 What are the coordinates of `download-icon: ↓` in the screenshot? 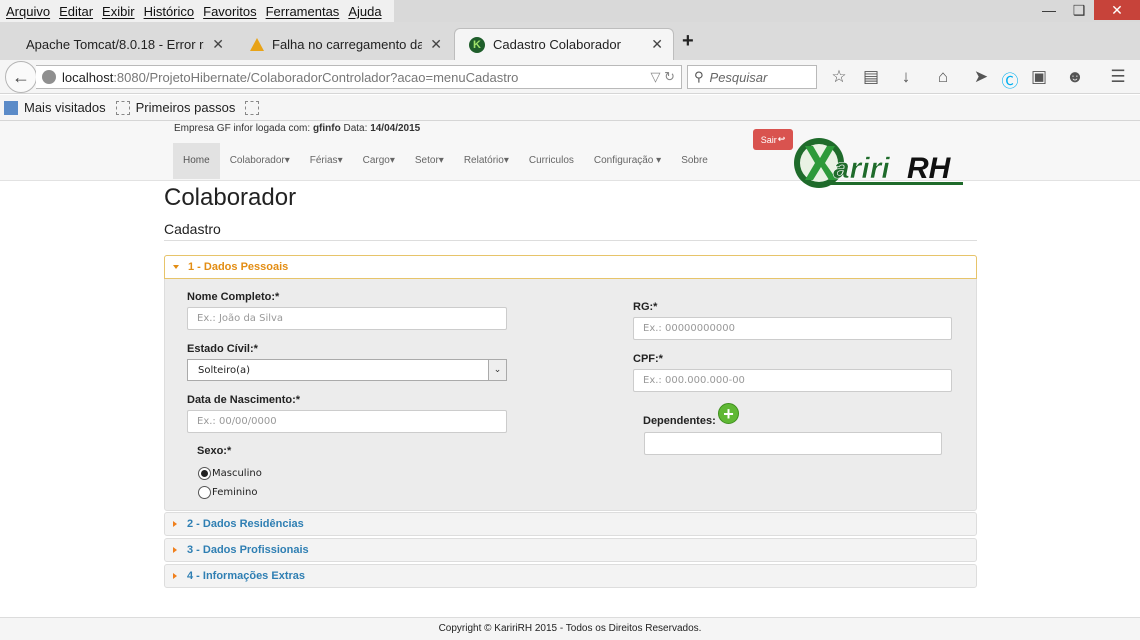 It's located at (906, 77).